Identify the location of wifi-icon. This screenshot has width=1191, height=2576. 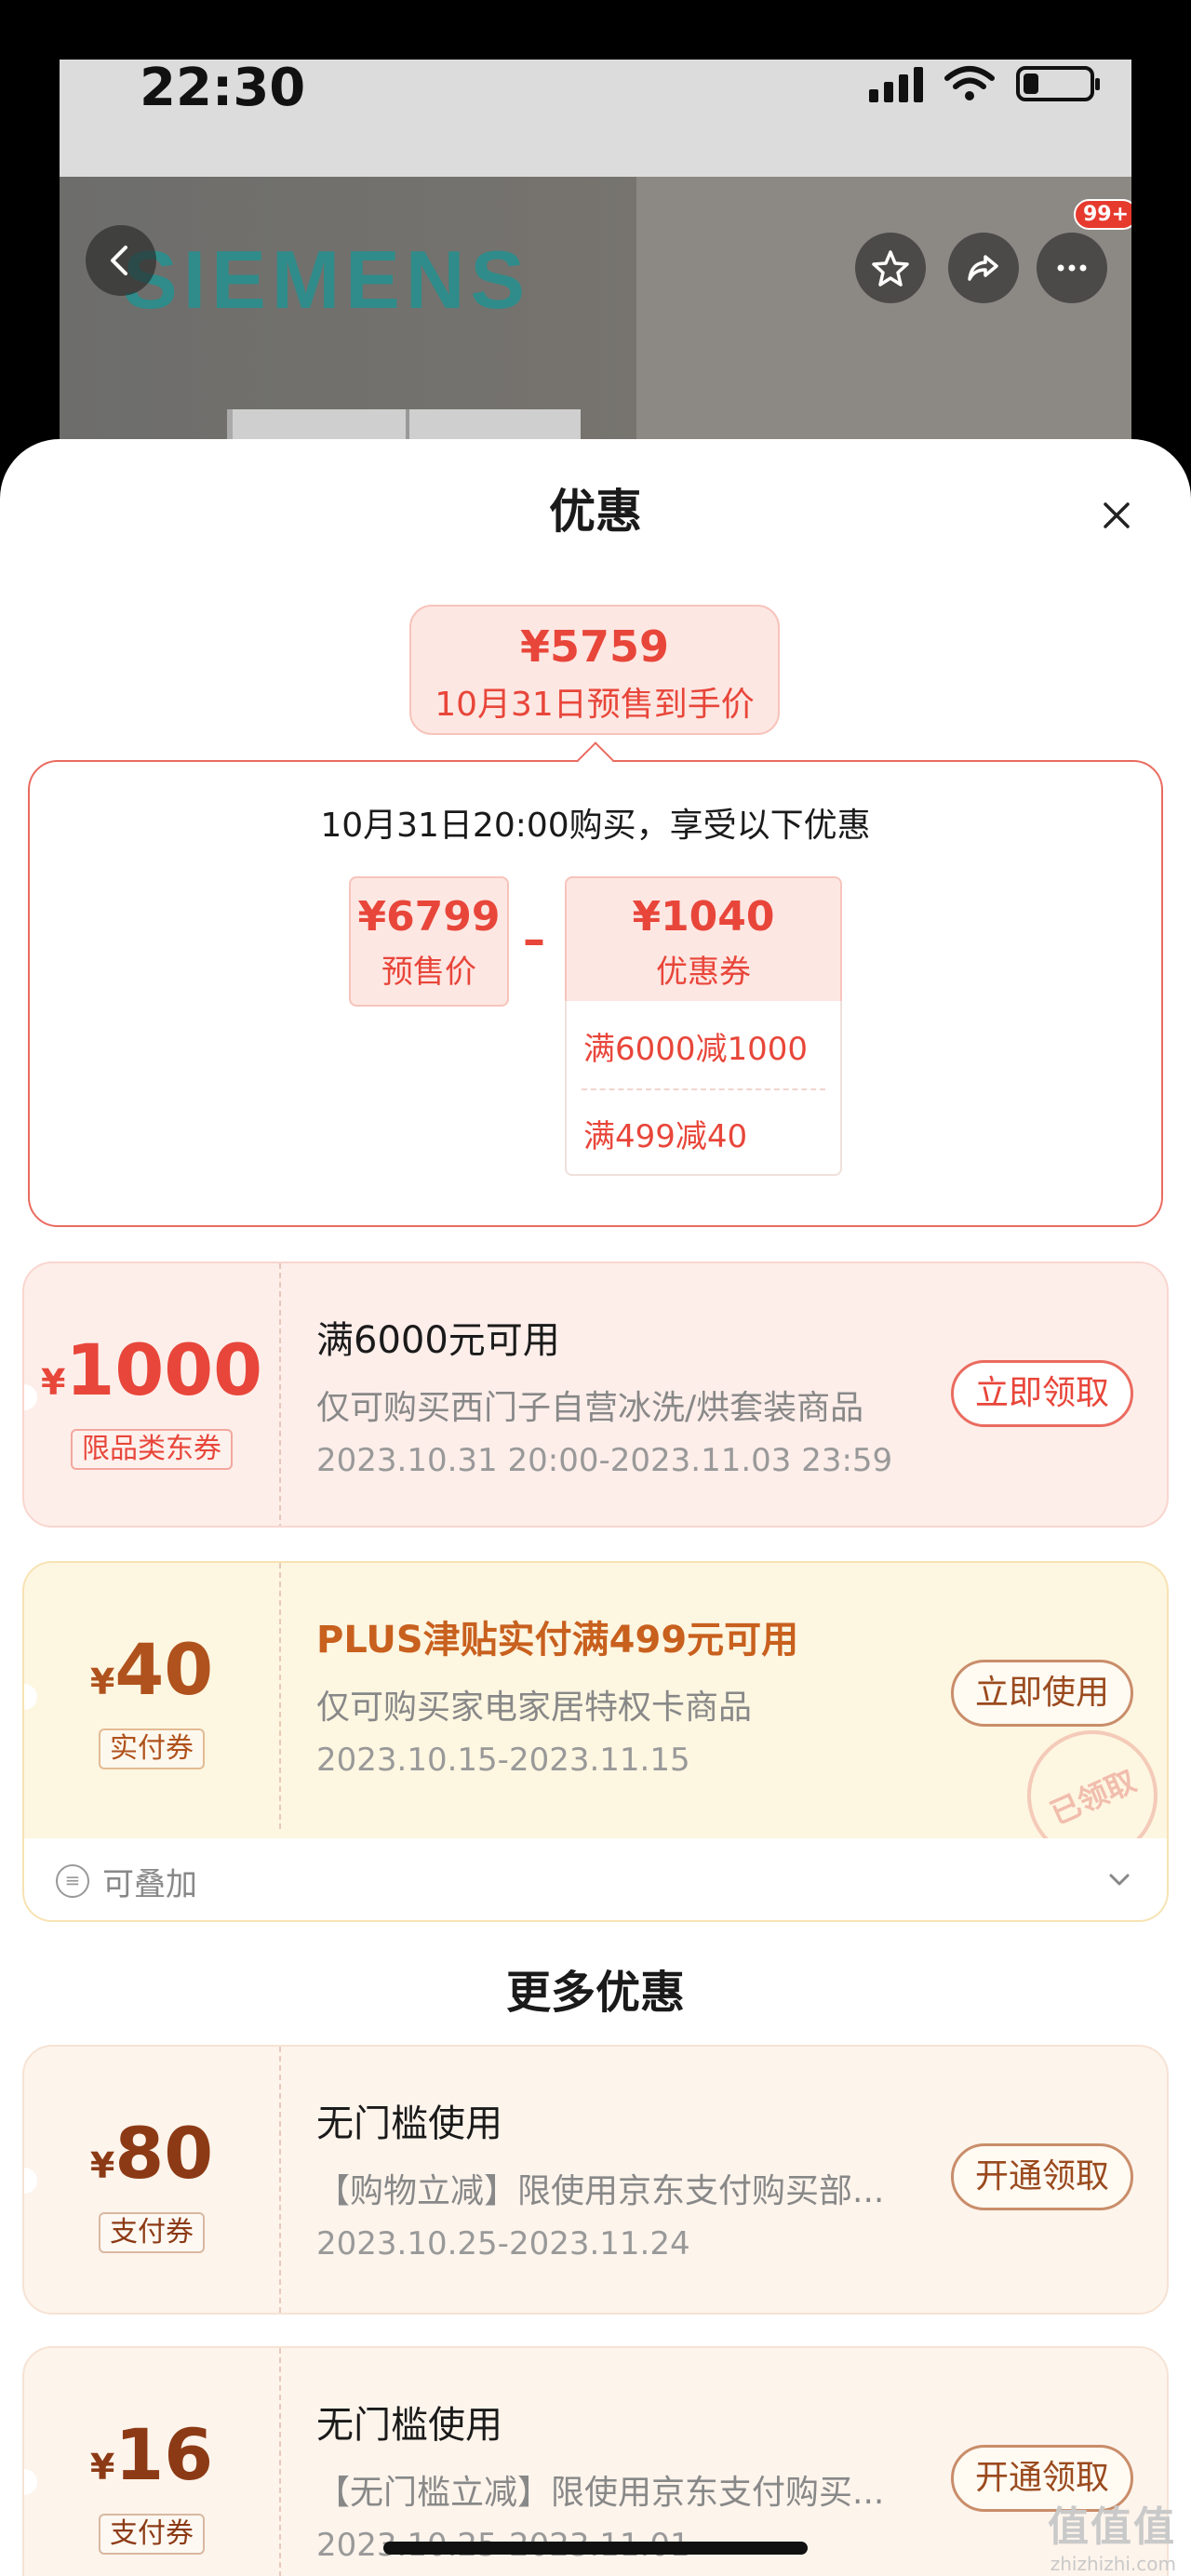
(969, 83).